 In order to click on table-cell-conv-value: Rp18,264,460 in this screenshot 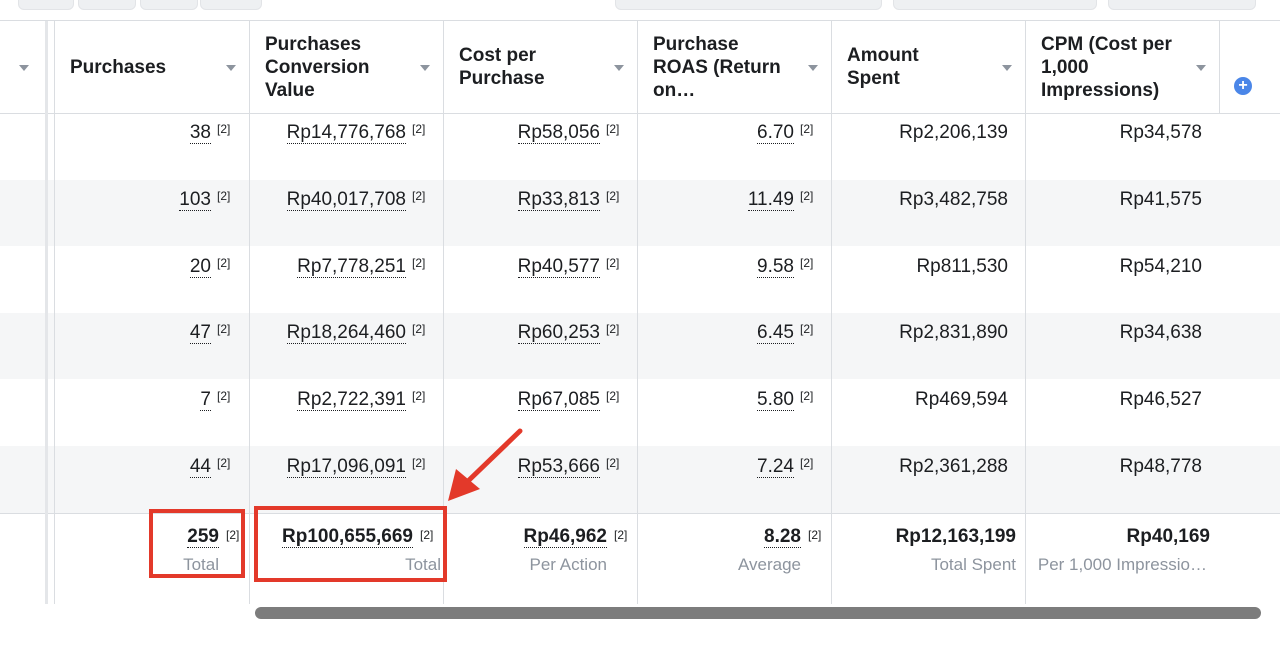, I will do `click(346, 333)`.